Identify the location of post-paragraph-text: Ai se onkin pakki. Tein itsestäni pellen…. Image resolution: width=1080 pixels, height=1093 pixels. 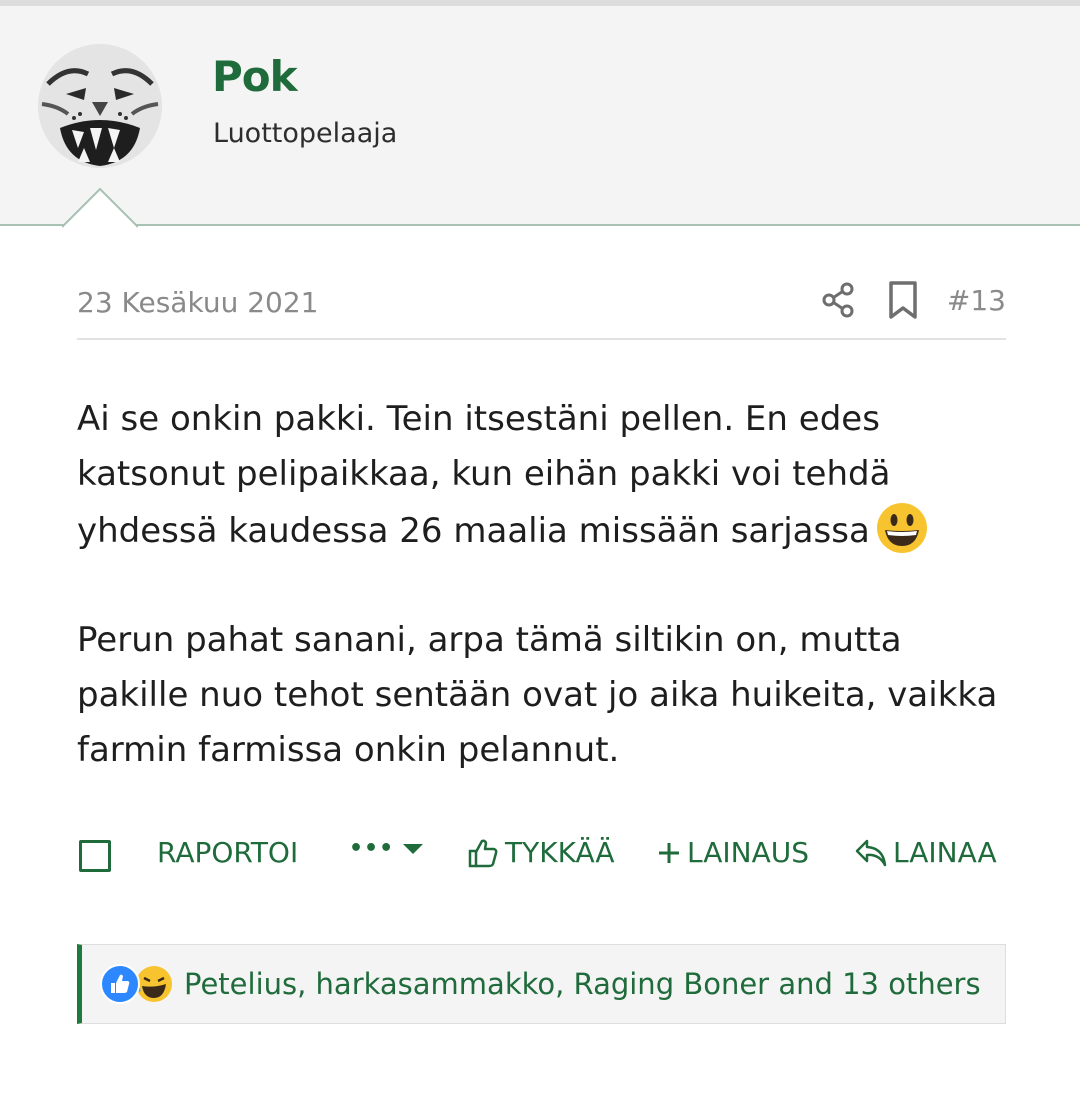
(484, 475).